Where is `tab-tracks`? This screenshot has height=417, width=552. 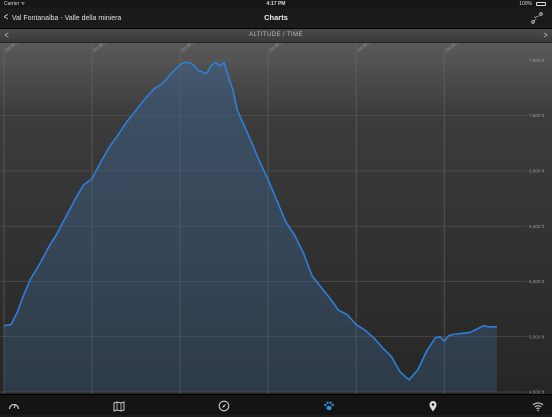
tab-tracks is located at coordinates (329, 405).